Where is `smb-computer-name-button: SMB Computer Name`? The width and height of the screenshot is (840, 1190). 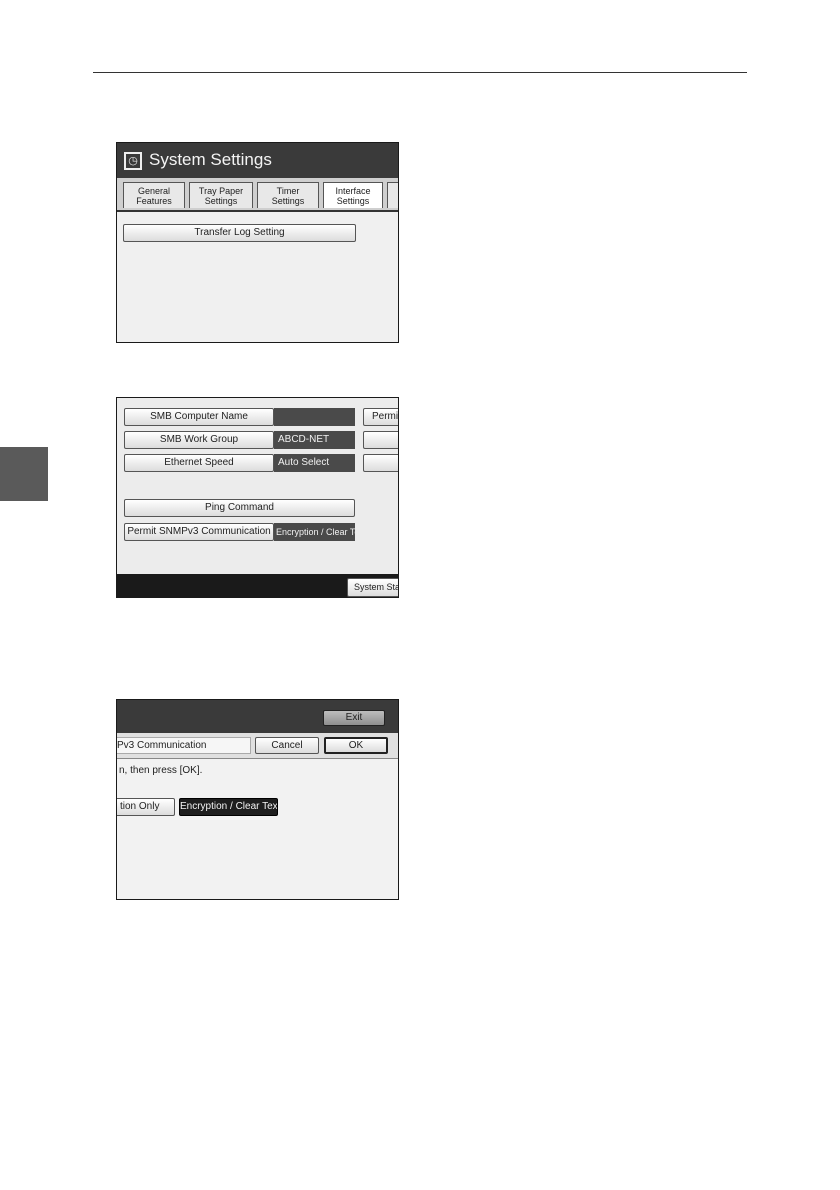
smb-computer-name-button: SMB Computer Name is located at coordinates (199, 417).